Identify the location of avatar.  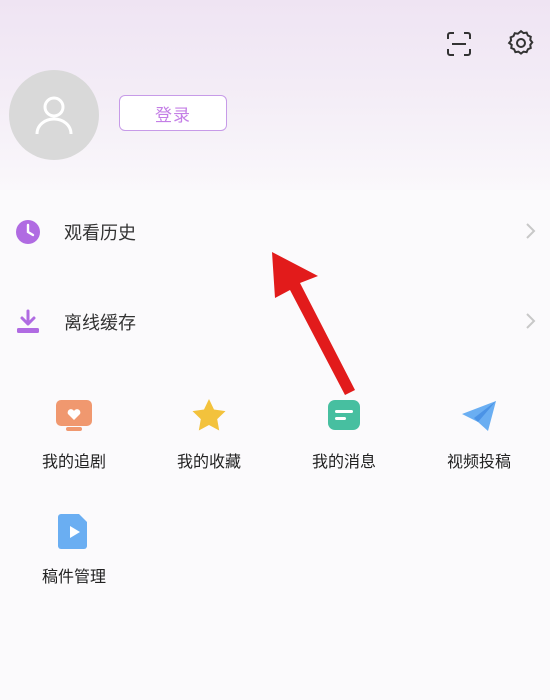
(54, 115).